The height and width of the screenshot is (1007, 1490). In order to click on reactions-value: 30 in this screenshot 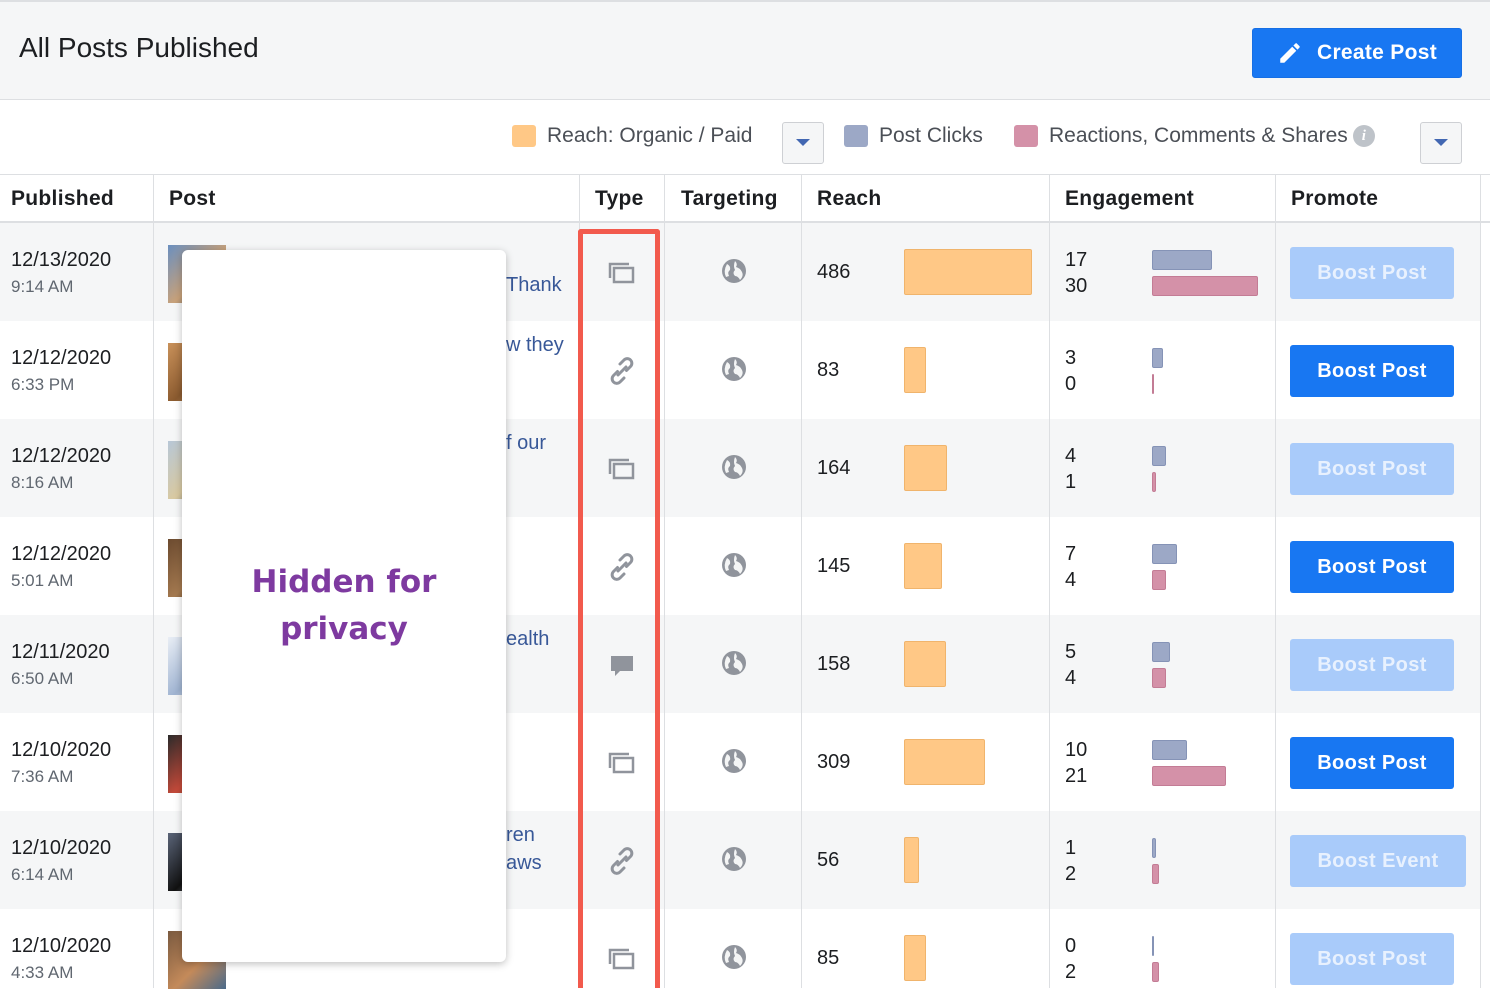, I will do `click(1076, 286)`.